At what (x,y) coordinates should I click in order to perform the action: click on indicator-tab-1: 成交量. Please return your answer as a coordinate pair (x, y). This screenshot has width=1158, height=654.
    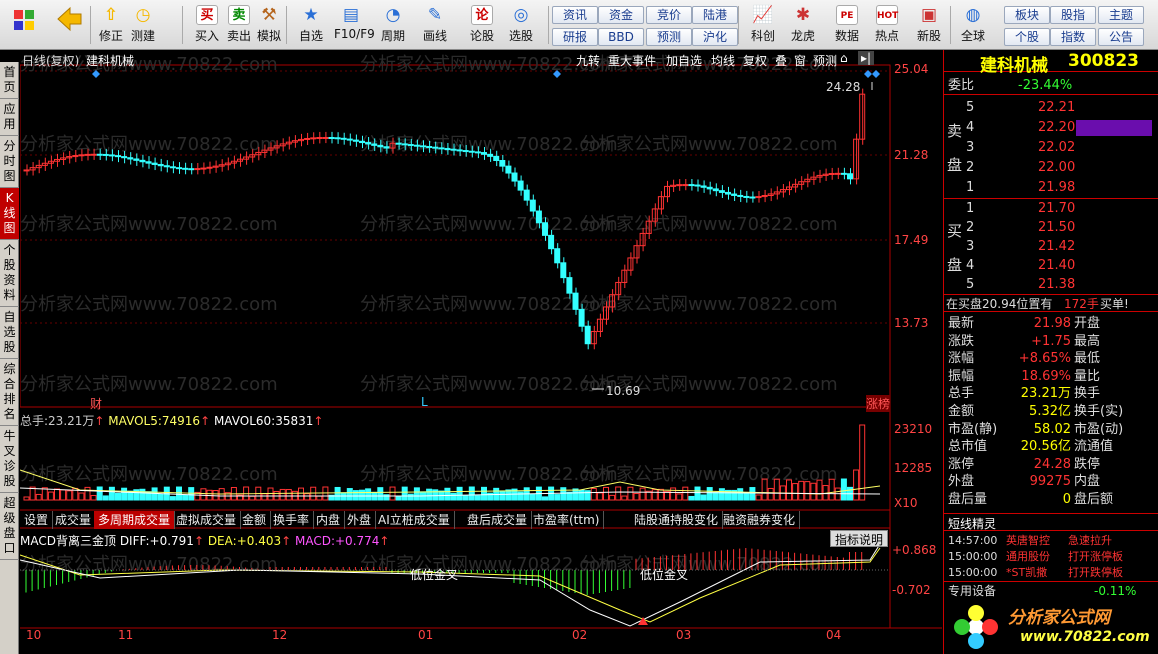
    Looking at the image, I should click on (74, 520).